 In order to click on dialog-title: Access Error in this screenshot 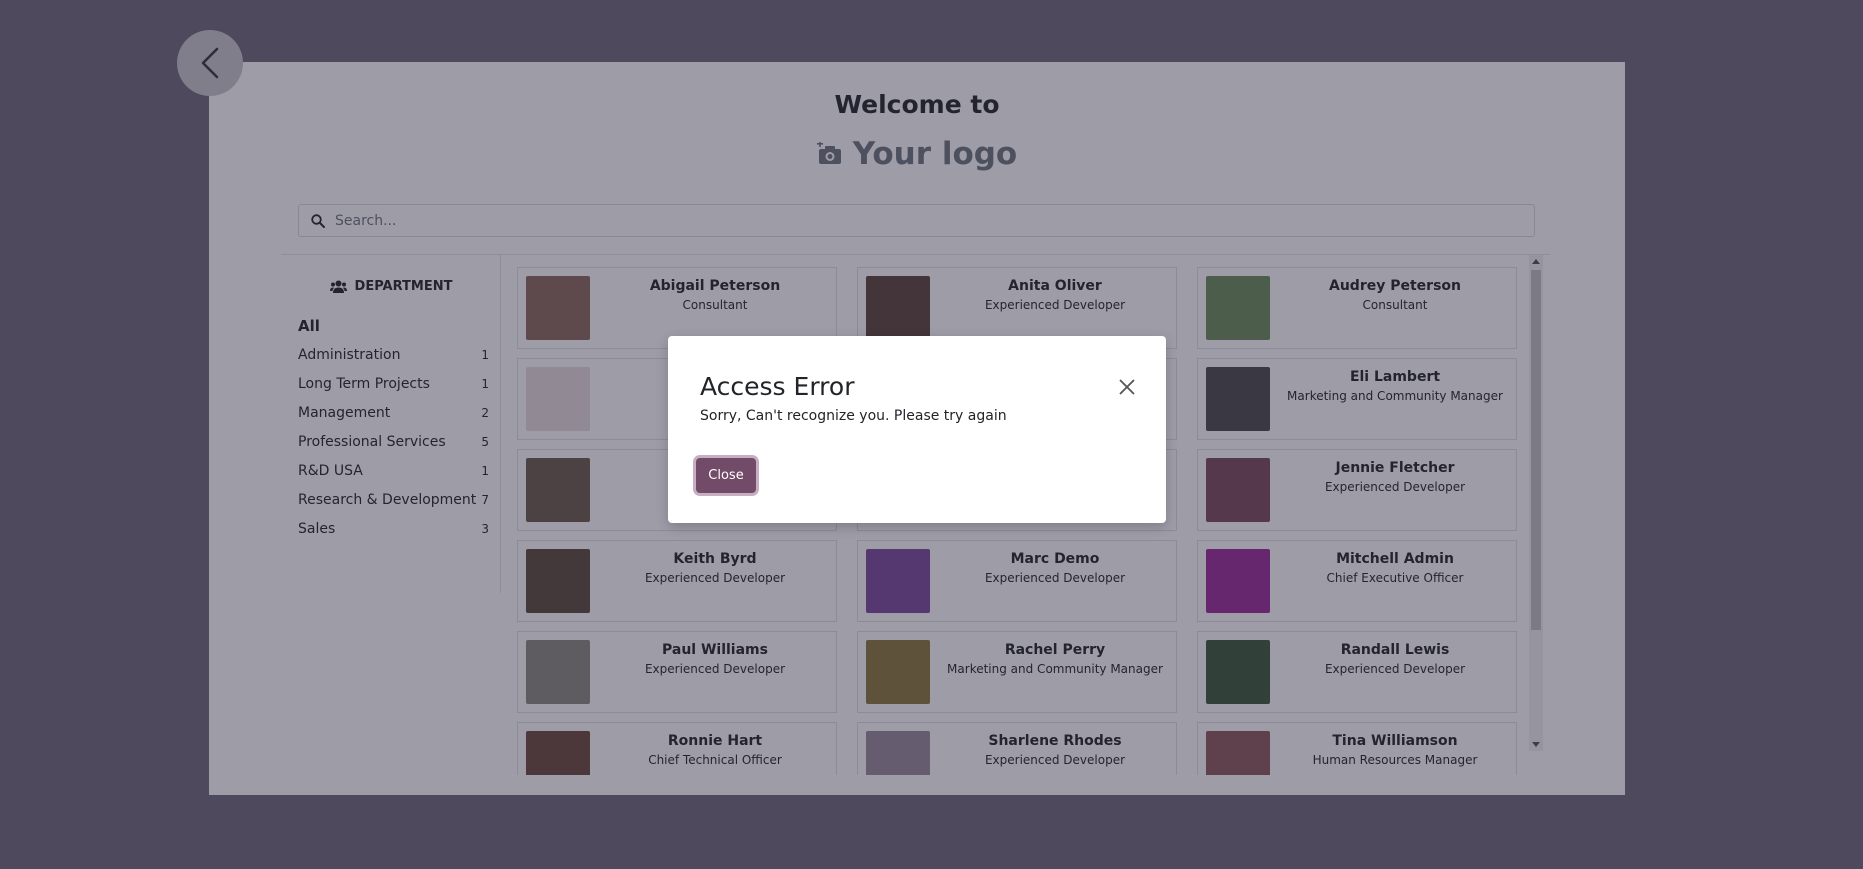, I will do `click(777, 386)`.